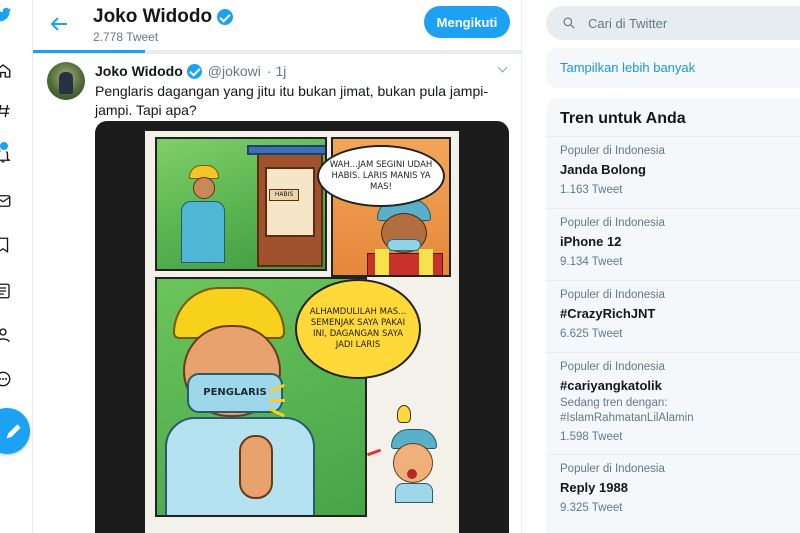 The image size is (800, 533). Describe the element at coordinates (688, 23) in the screenshot. I see `search-input` at that location.